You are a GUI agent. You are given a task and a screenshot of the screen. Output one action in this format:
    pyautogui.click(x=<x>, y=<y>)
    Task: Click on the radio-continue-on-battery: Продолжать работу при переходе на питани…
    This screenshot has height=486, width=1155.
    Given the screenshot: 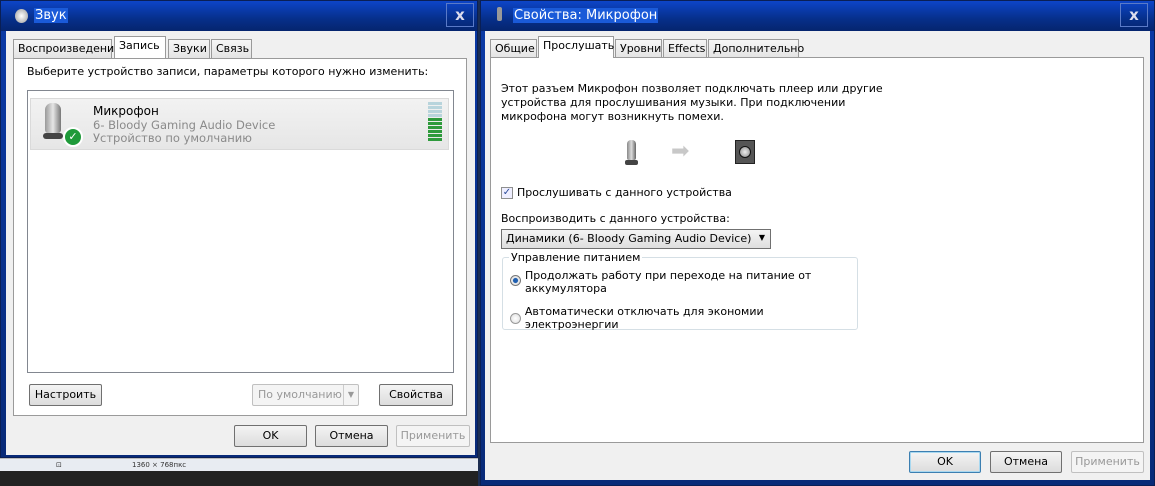 What is the action you would take?
    pyautogui.click(x=660, y=282)
    